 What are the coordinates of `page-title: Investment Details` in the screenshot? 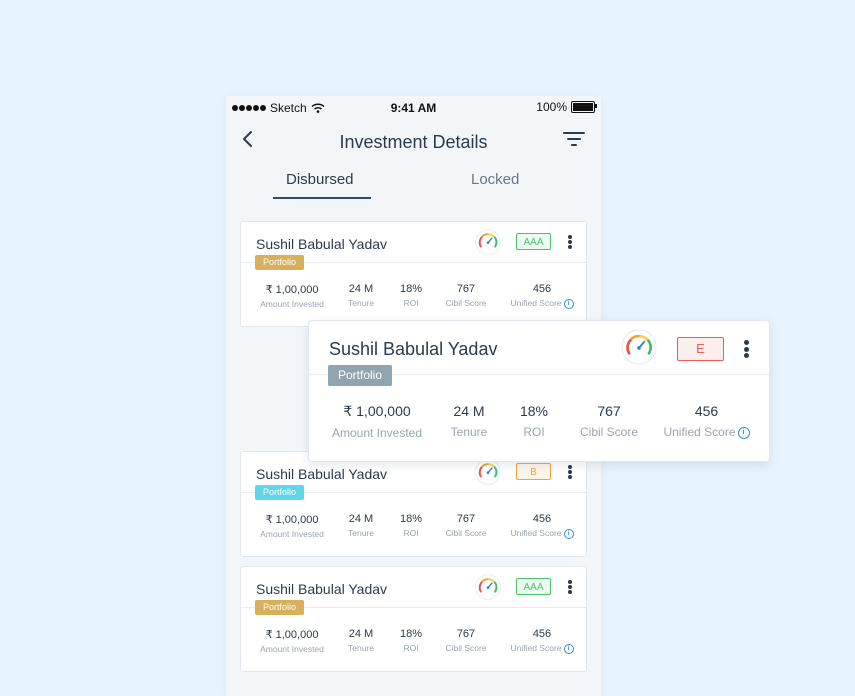 It's located at (413, 142).